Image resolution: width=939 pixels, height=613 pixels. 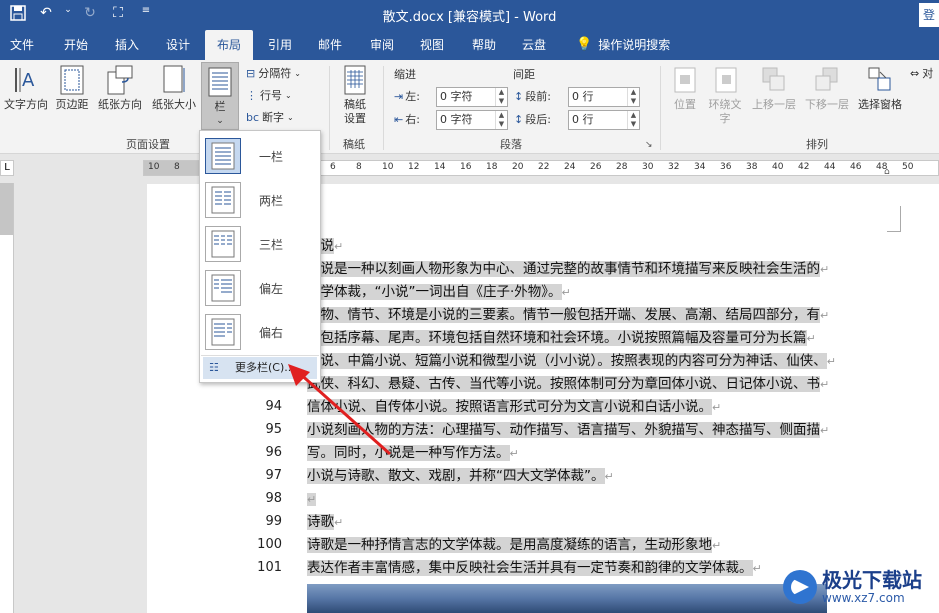 What do you see at coordinates (412, 96) in the screenshot?
I see `indent-left-label: 左:` at bounding box center [412, 96].